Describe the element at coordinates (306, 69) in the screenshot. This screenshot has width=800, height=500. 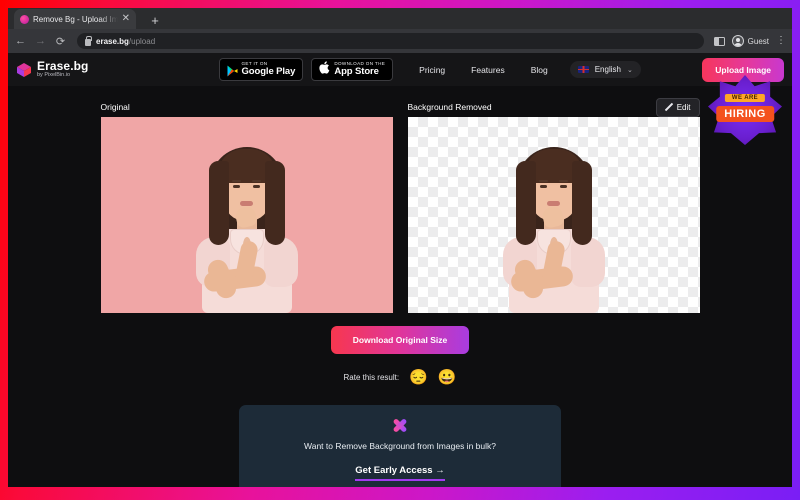
I see `store-badges: GET IT ON Google Play Download on` at that location.